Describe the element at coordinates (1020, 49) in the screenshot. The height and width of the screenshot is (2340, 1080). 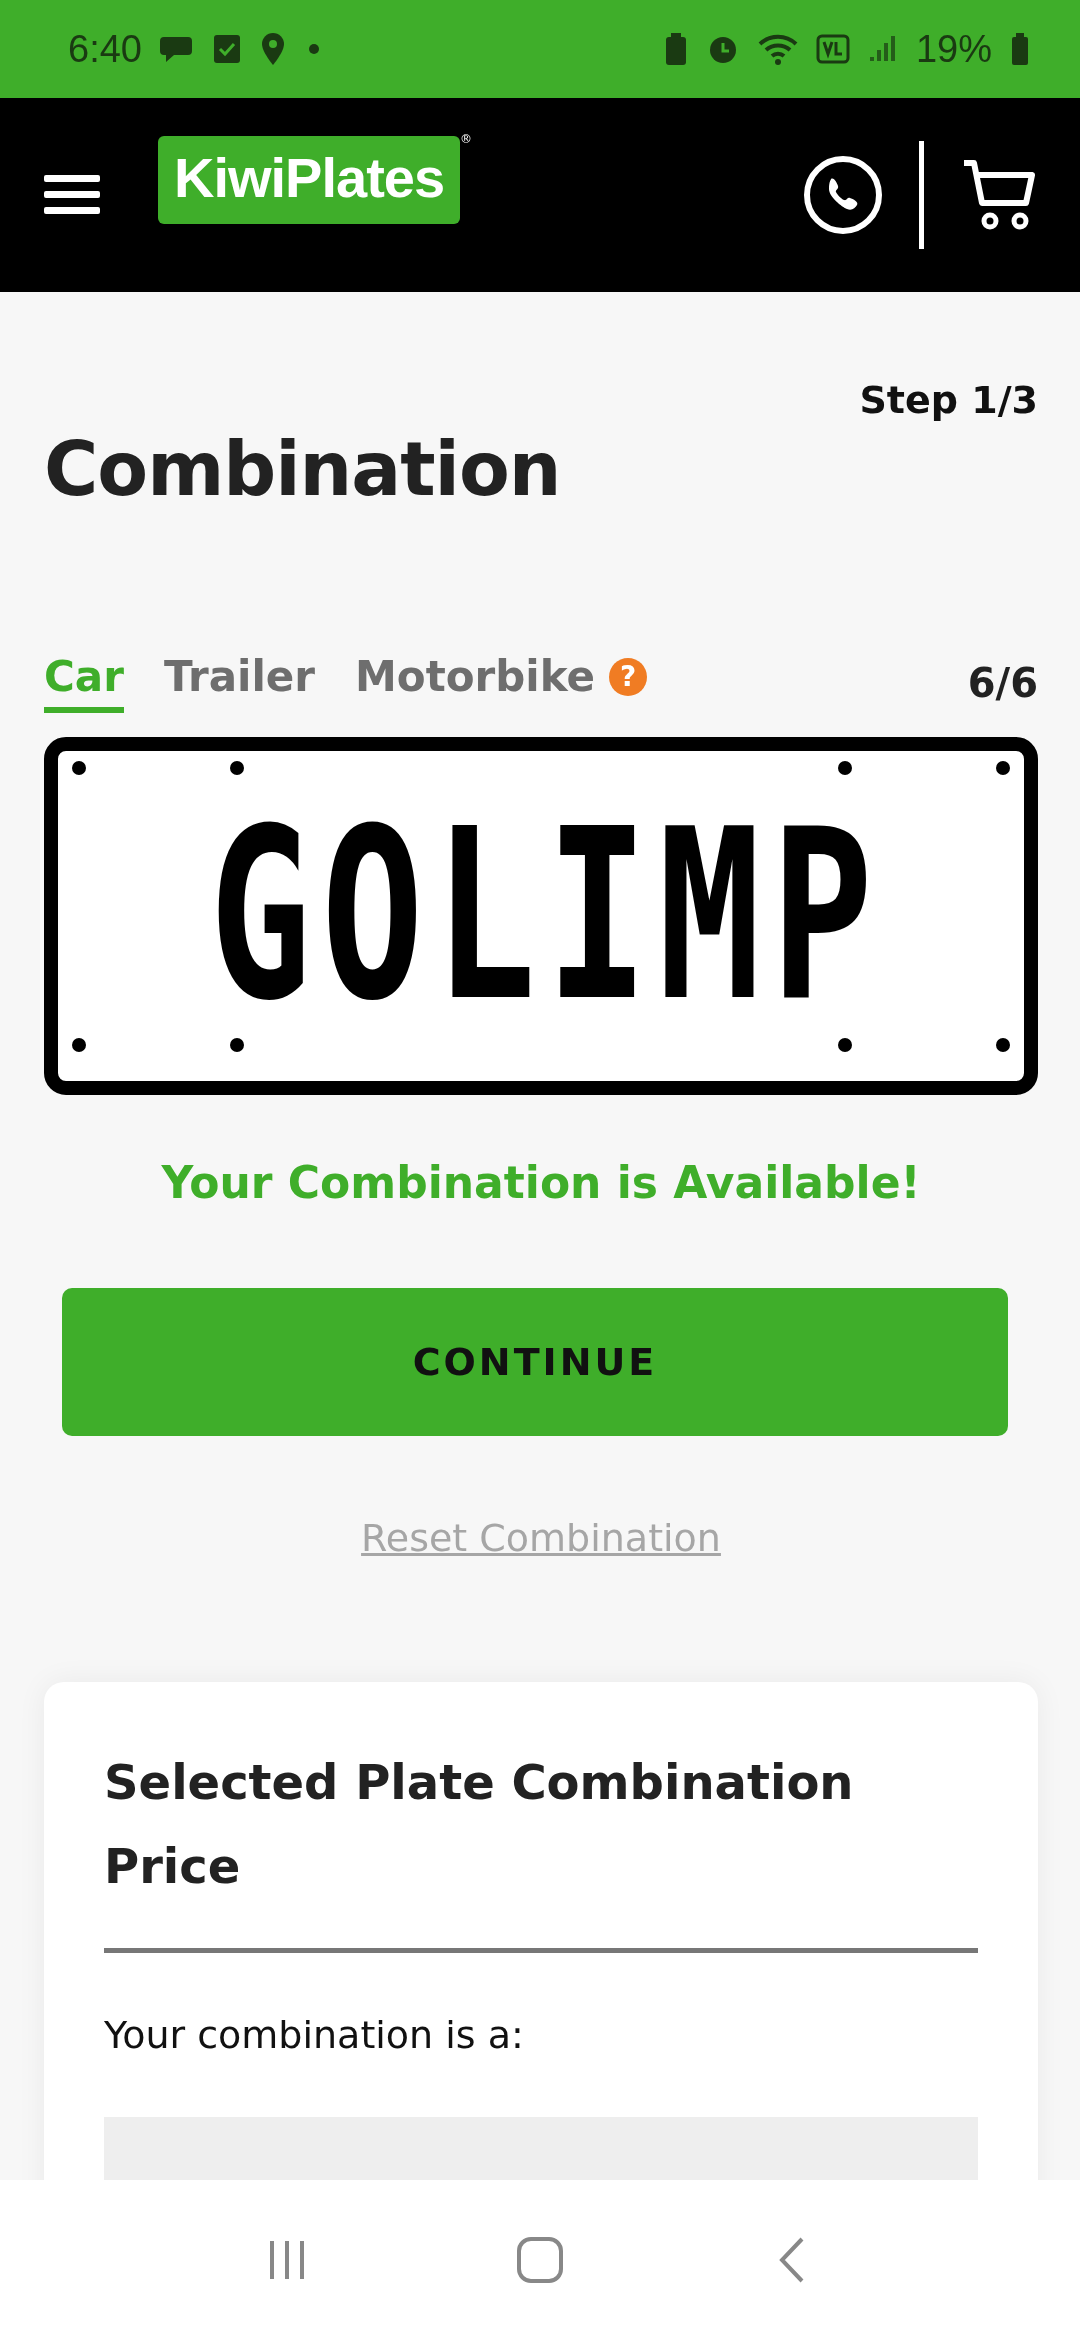
I see `battery-icon` at that location.